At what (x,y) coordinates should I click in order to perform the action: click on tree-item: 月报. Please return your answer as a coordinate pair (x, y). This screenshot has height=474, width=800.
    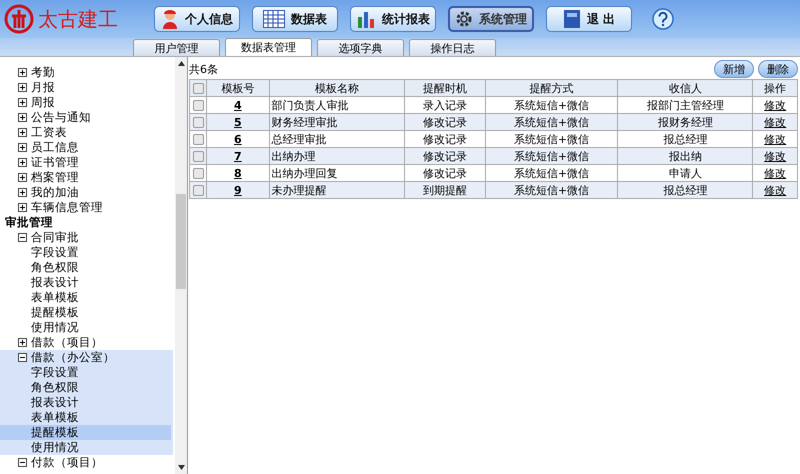
    Looking at the image, I should click on (87, 87).